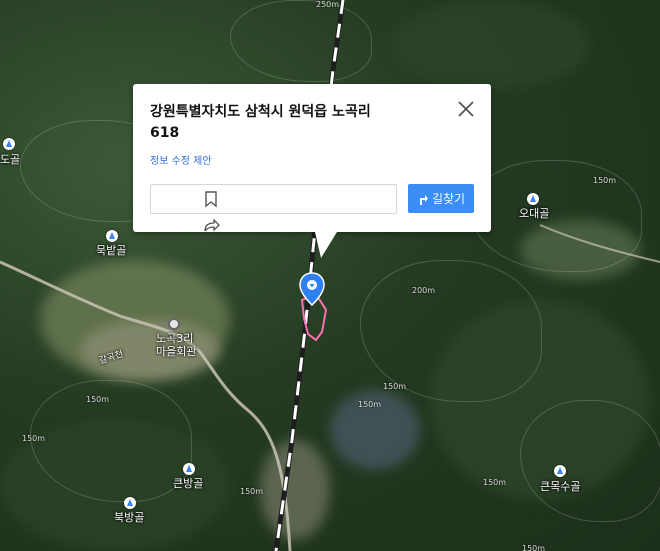 The image size is (660, 551). I want to click on building-icon, so click(174, 324).